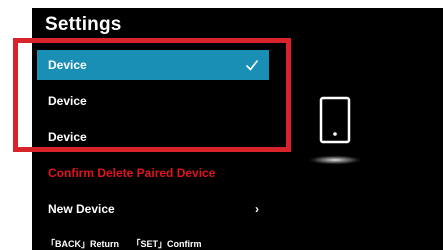  Describe the element at coordinates (83, 24) in the screenshot. I see `page-title: Settings` at that location.